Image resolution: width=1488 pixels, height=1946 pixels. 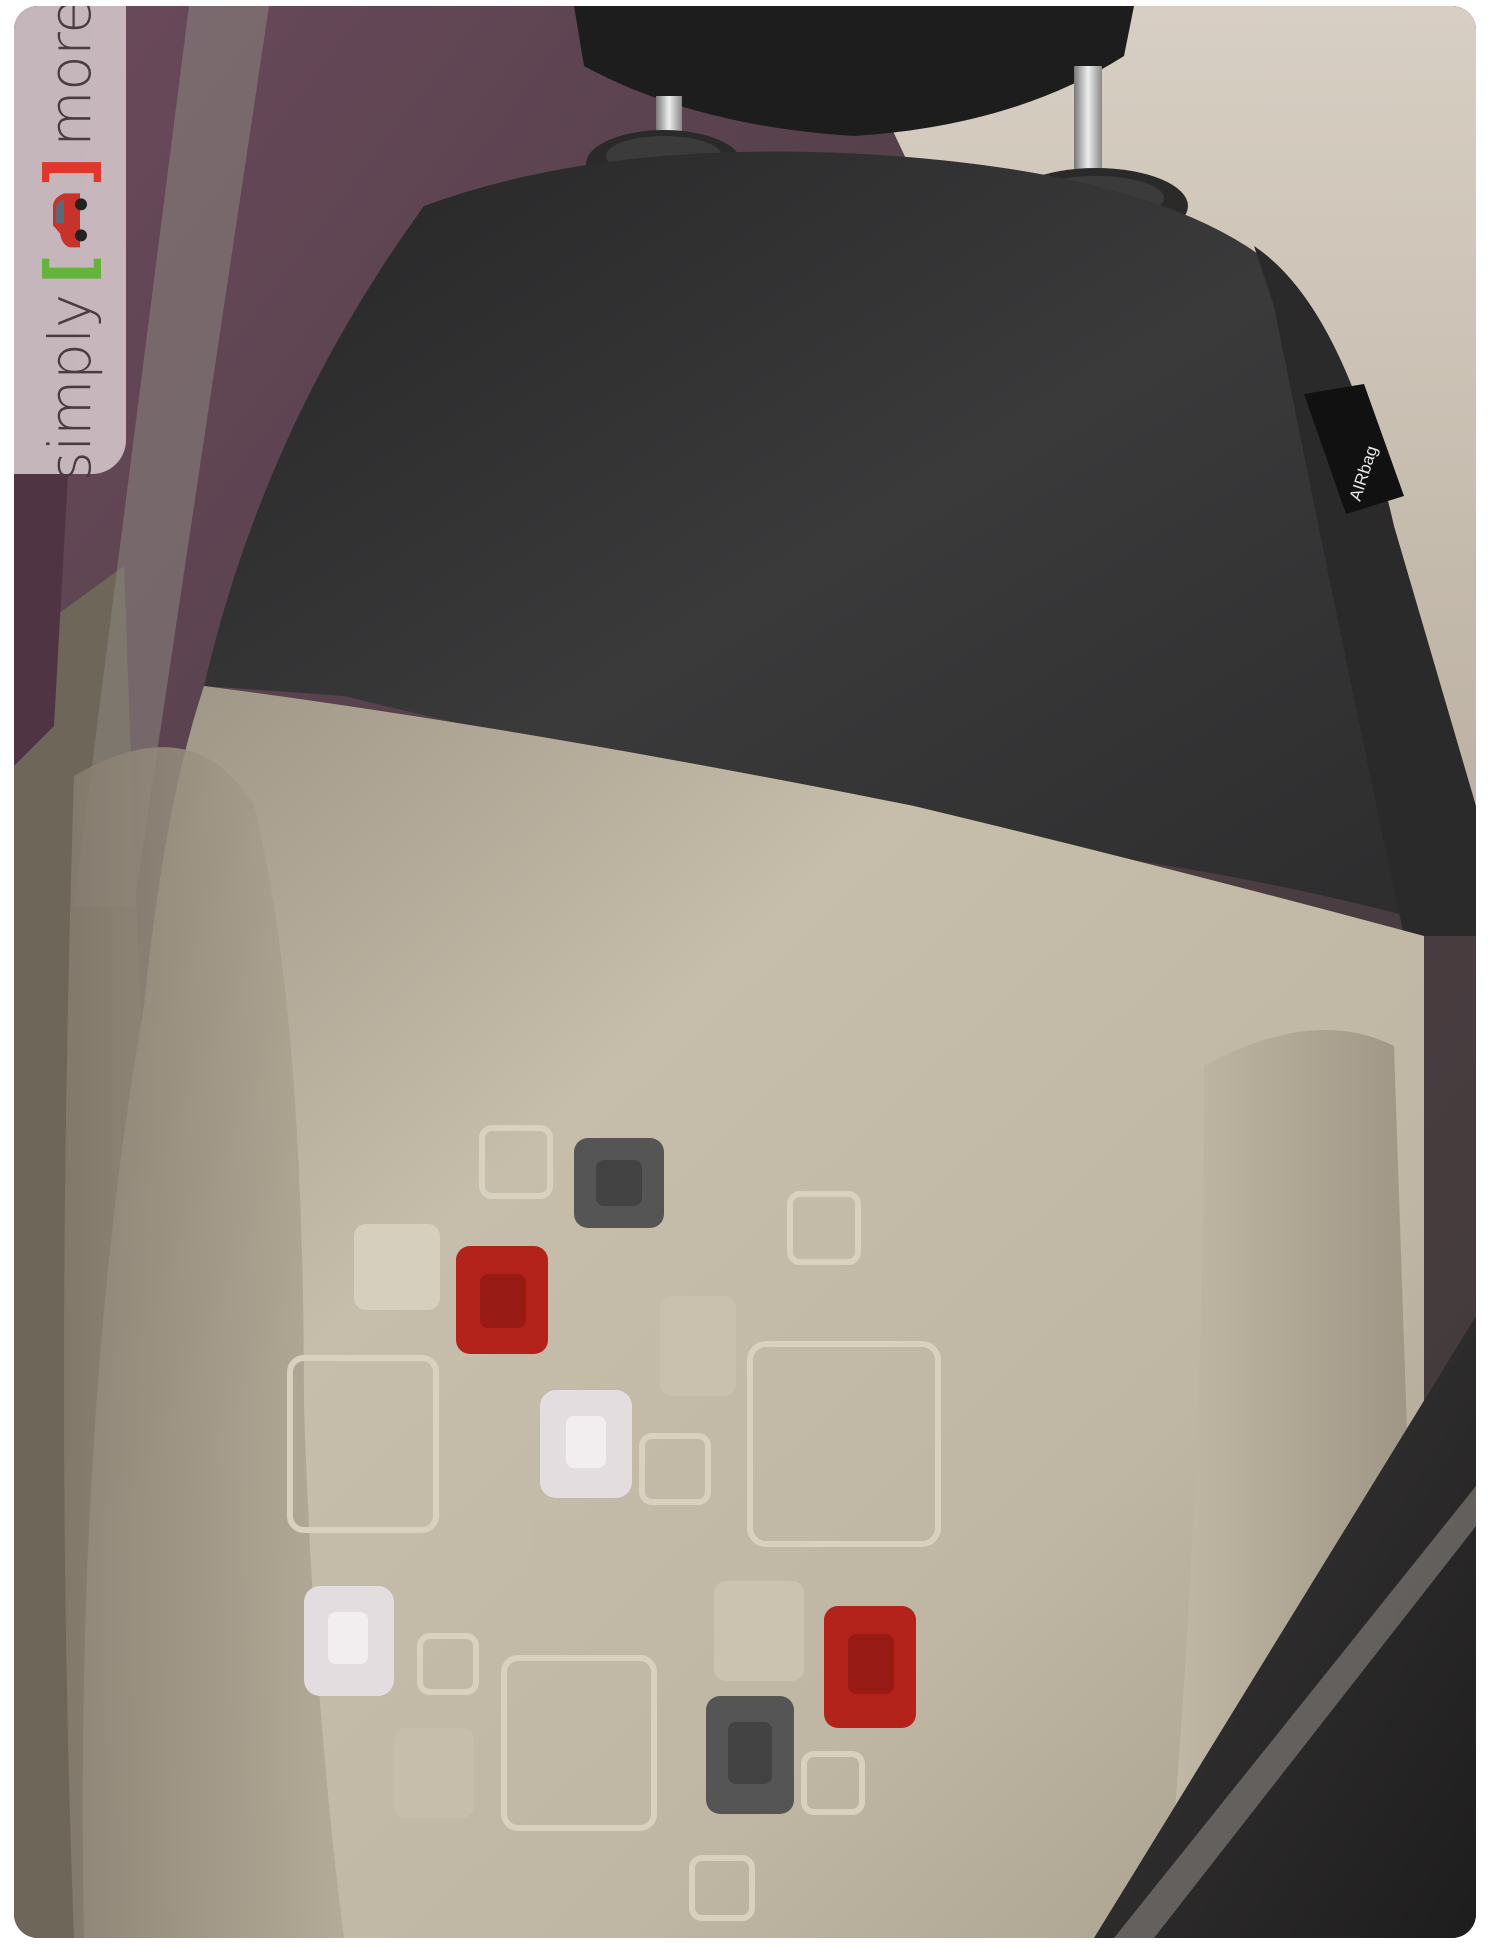 I want to click on brand-tag-text: simply [ ] more, so click(x=69, y=244).